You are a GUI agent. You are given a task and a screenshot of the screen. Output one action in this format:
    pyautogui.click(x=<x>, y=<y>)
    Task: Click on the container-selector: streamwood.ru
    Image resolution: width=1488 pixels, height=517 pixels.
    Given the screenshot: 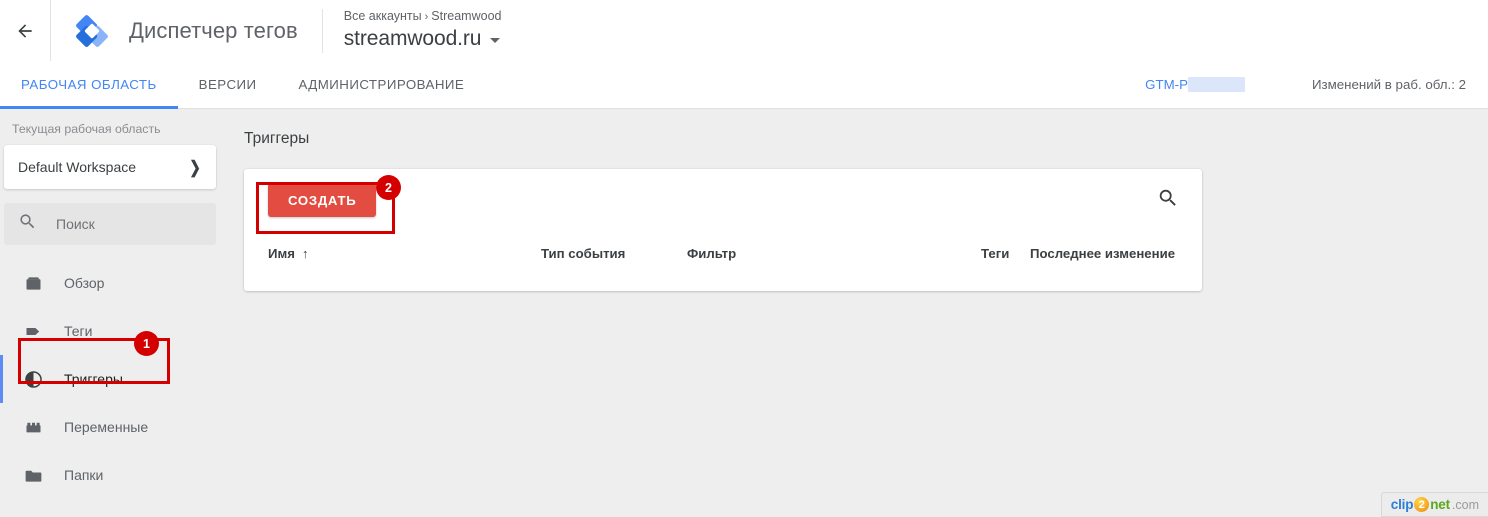 What is the action you would take?
    pyautogui.click(x=423, y=39)
    